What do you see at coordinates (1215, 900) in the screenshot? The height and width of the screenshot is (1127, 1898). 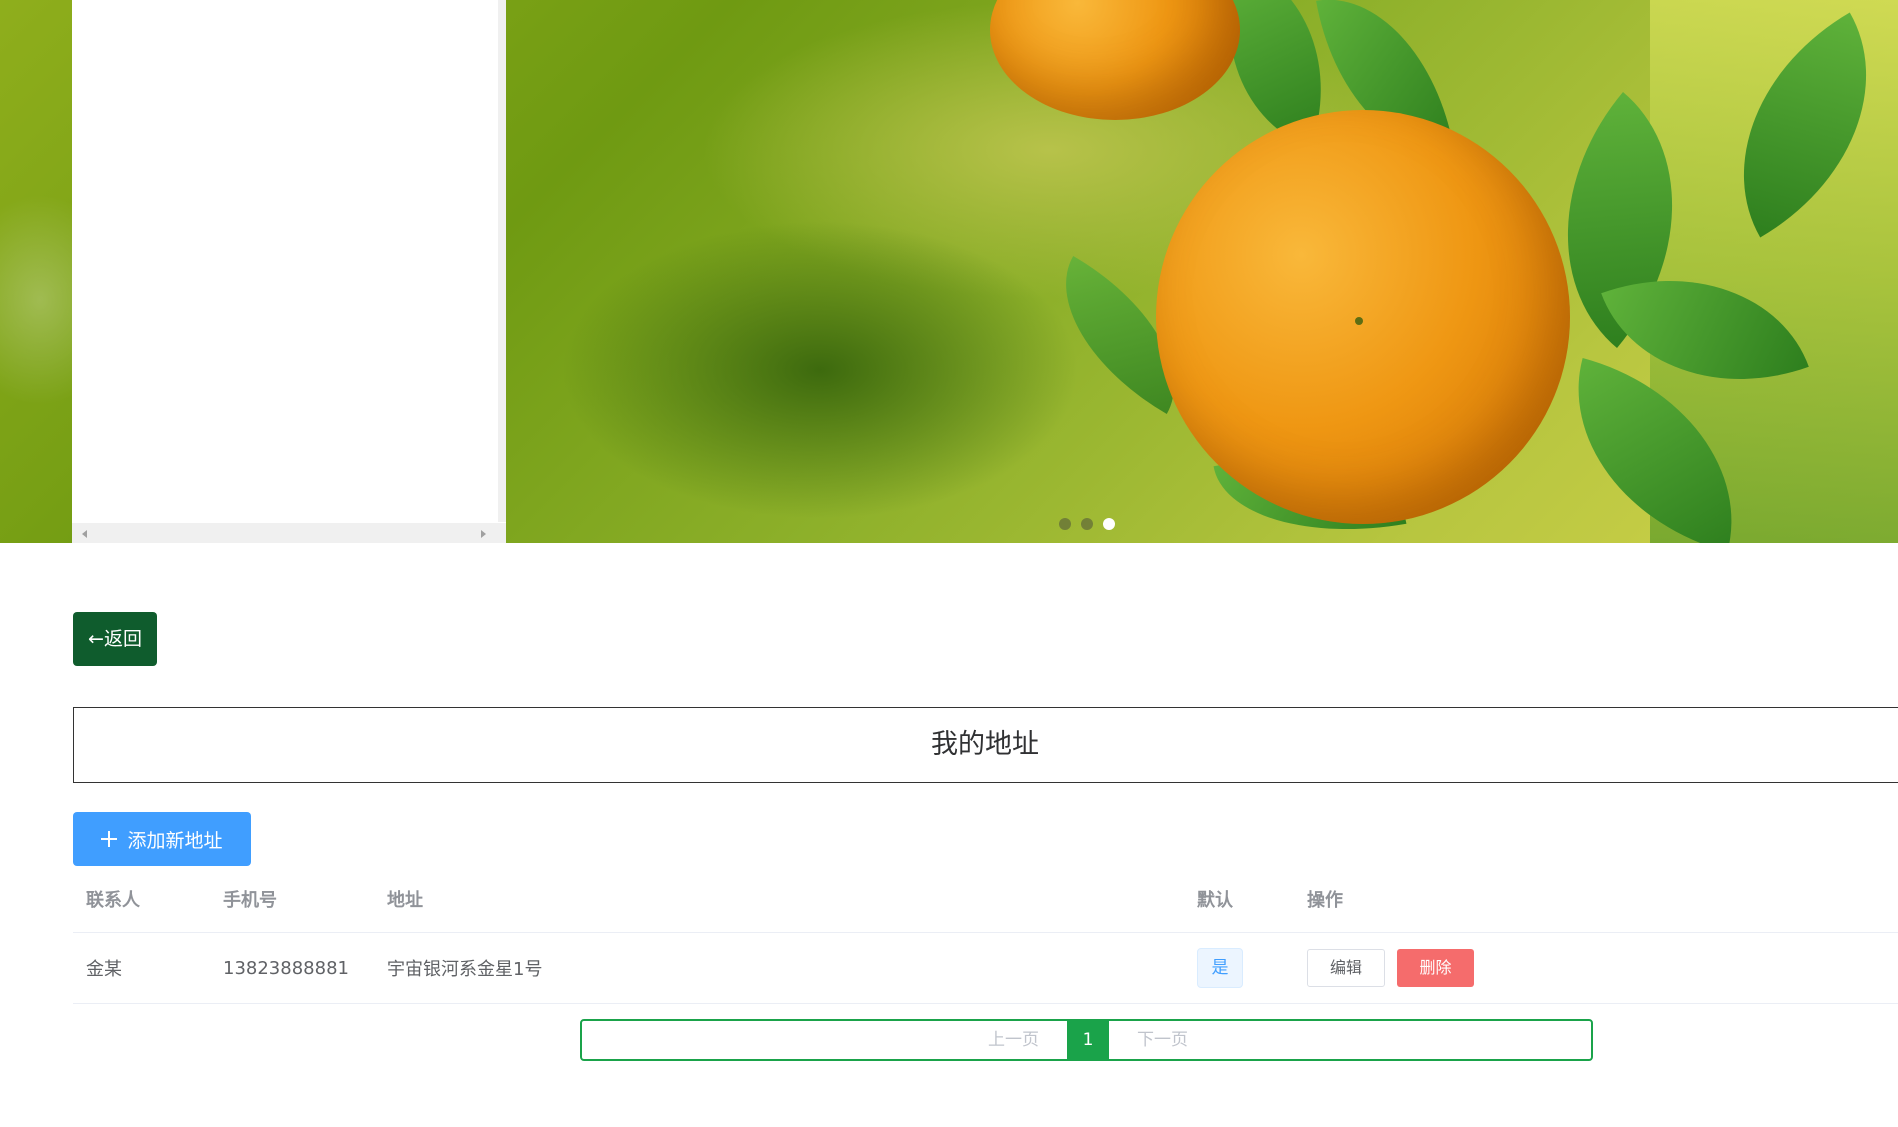 I see `header-default: 默认` at bounding box center [1215, 900].